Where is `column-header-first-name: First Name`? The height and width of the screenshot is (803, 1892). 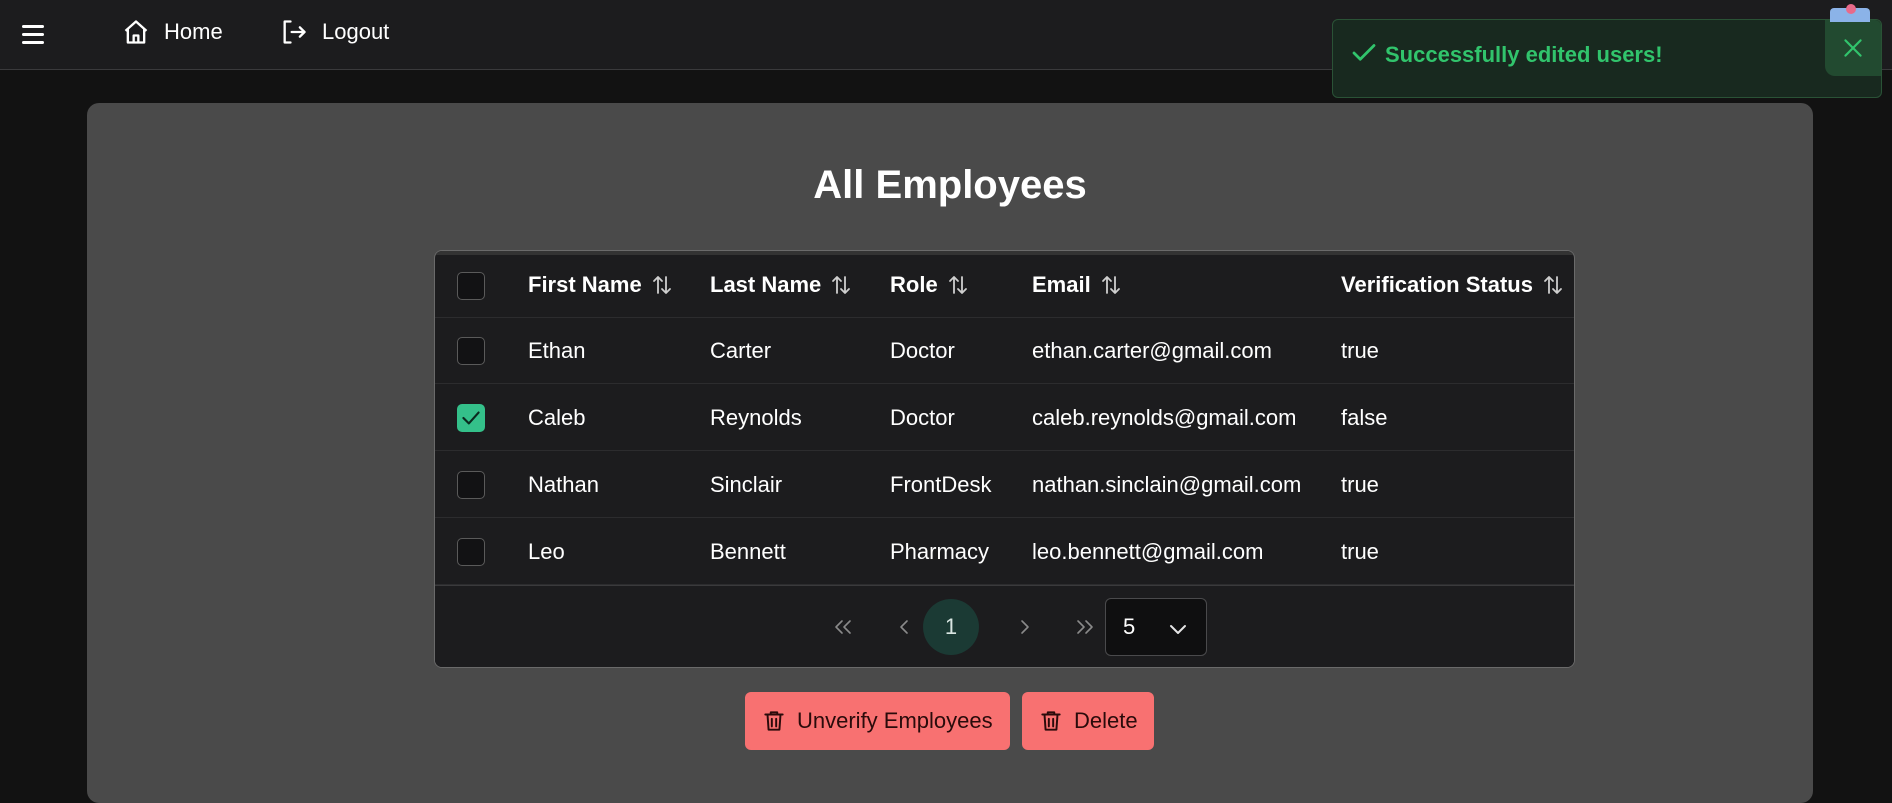 column-header-first-name: First Name is located at coordinates (601, 284).